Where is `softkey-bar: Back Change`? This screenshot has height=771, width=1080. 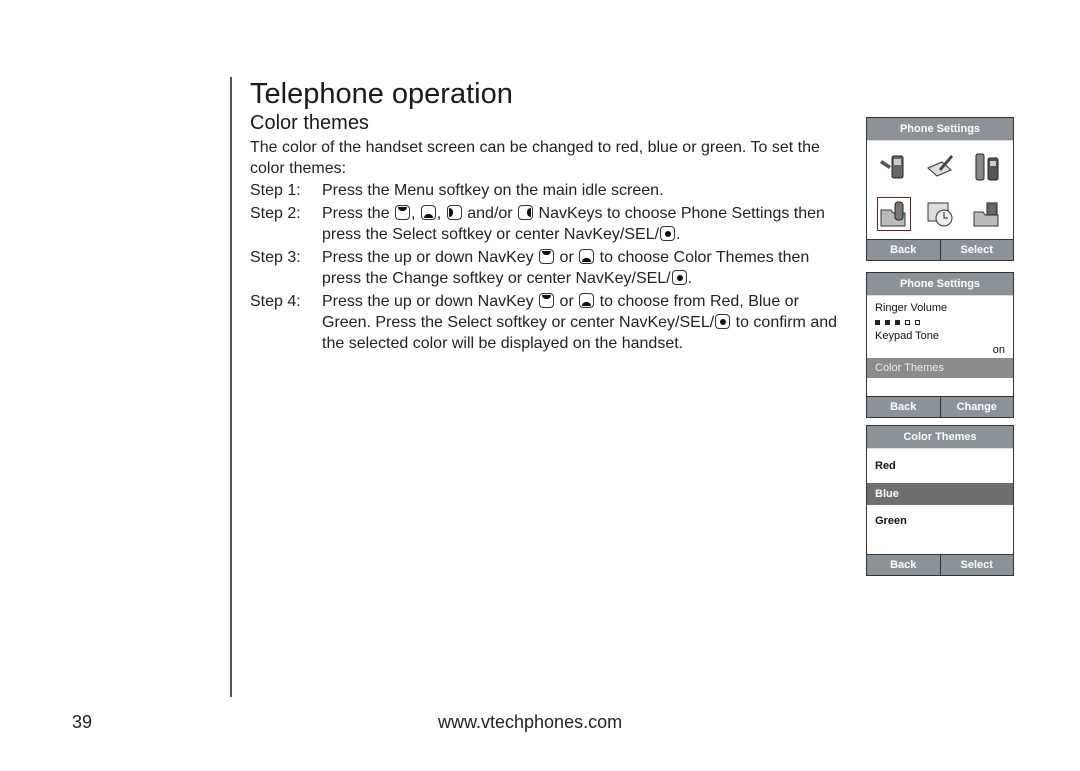 softkey-bar: Back Change is located at coordinates (940, 406).